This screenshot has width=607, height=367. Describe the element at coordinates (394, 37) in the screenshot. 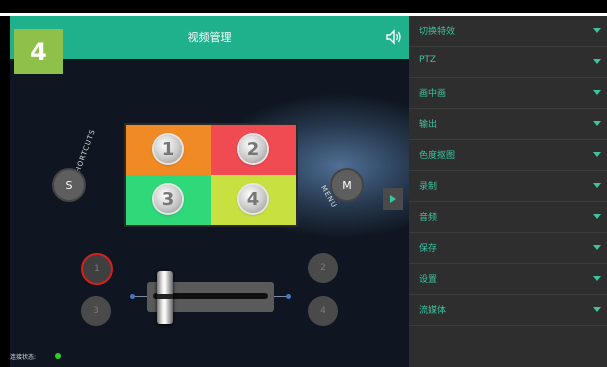

I see `speaker-icon` at that location.